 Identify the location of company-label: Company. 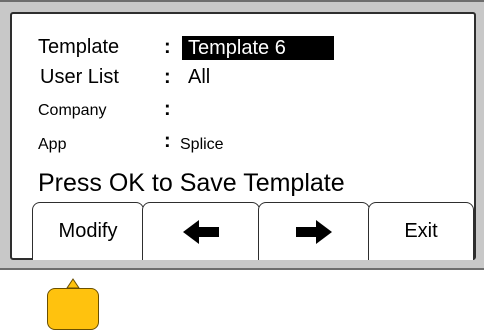
(72, 110).